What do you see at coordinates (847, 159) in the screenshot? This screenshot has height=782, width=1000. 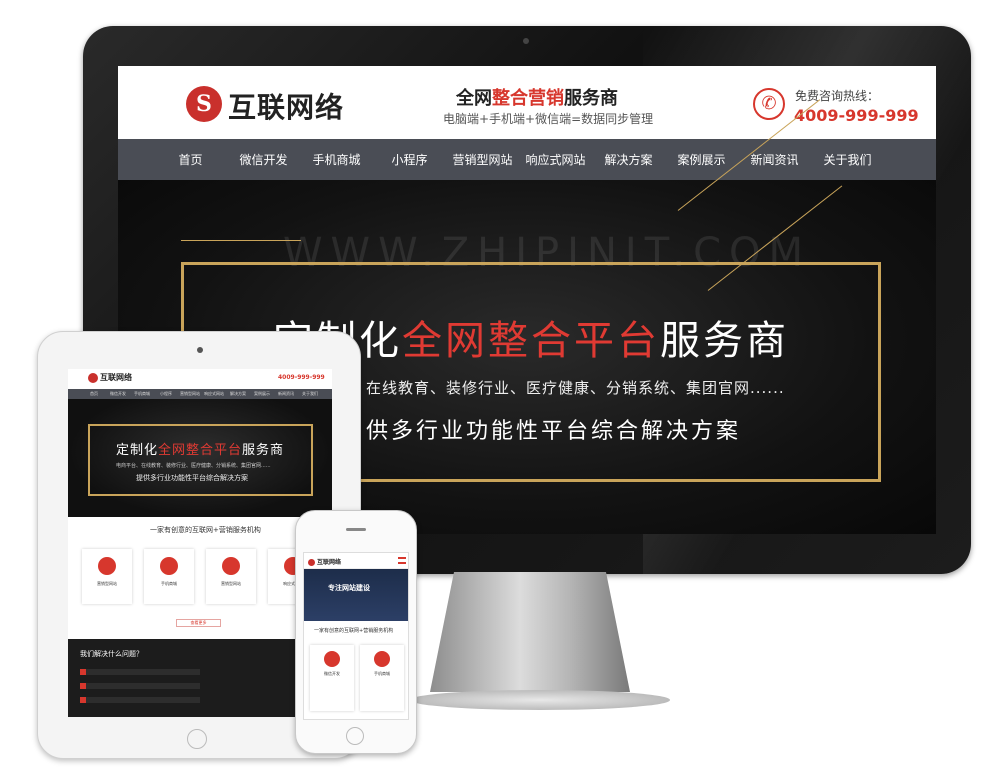 I see `nav-item-about: 关于我们` at bounding box center [847, 159].